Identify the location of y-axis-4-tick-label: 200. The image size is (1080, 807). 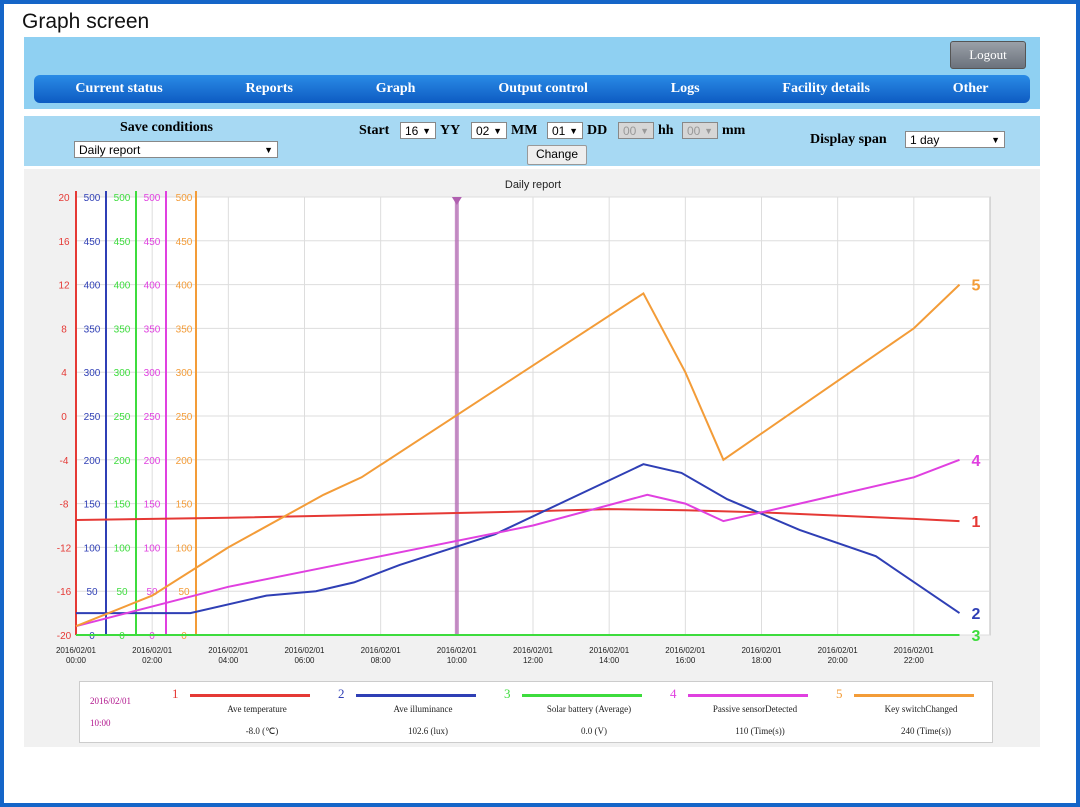
(152, 461).